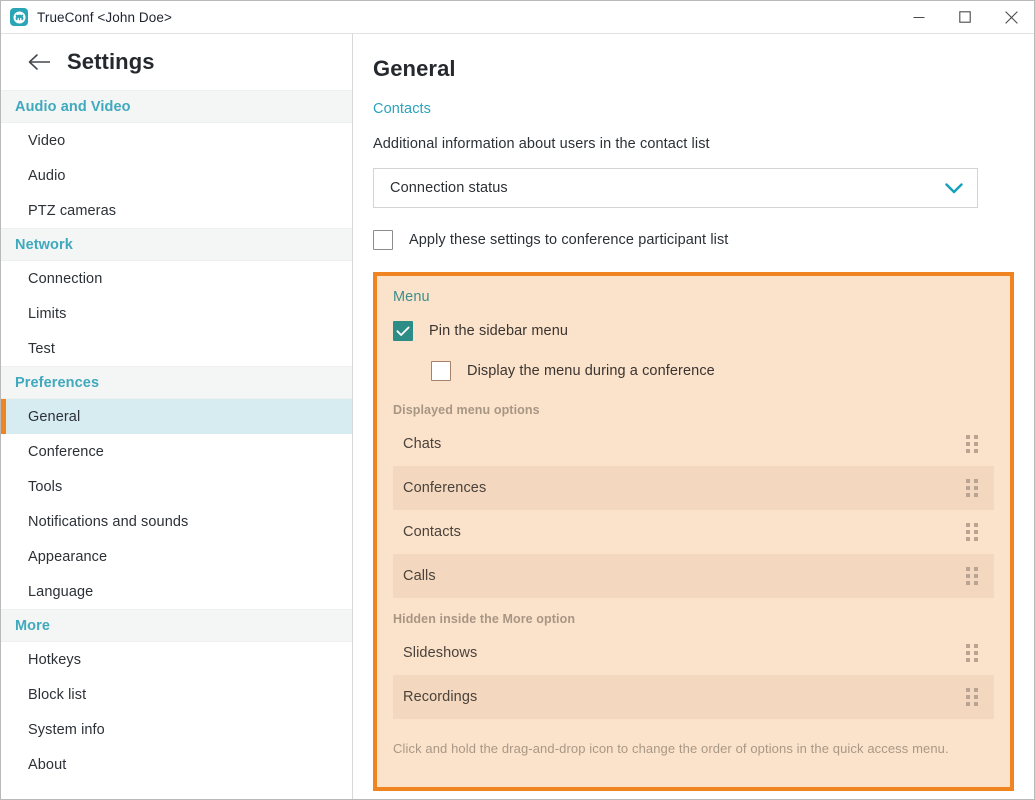 The width and height of the screenshot is (1035, 800). I want to click on sidebar-item-audio: Audio, so click(176, 175).